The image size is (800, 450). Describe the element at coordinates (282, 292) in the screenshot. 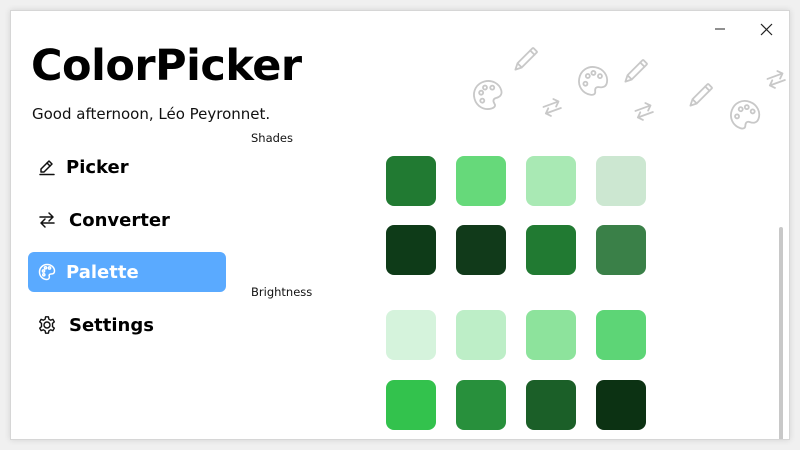

I see `brightness-label: Brightness` at that location.